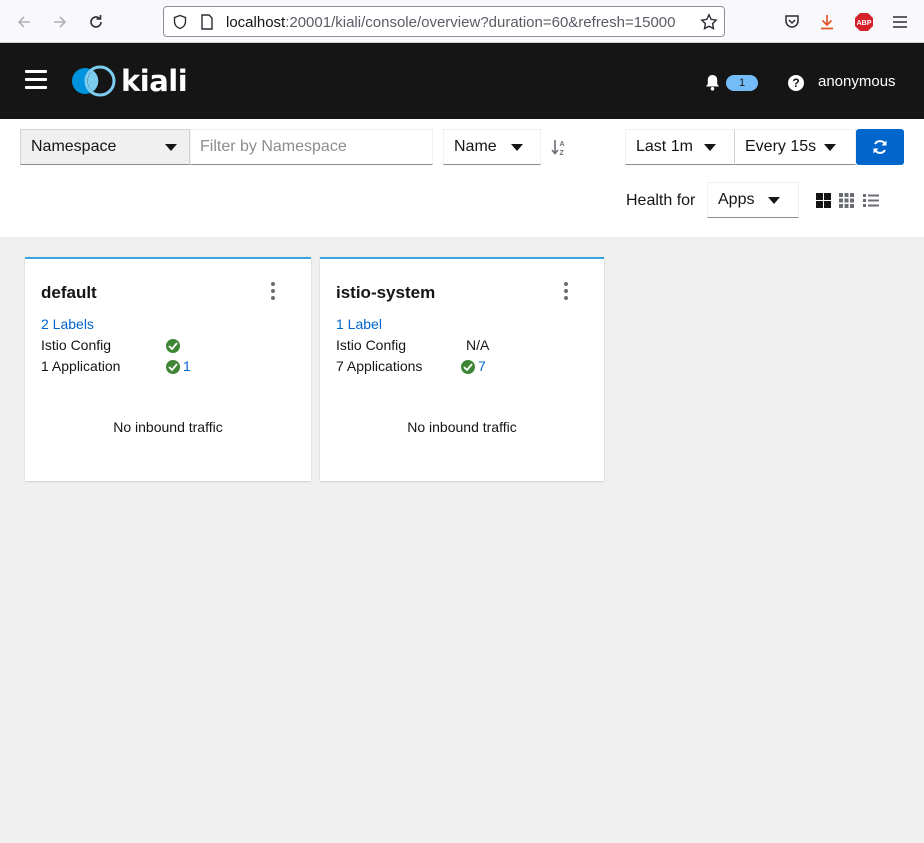 This screenshot has height=843, width=924. I want to click on masthead: kiali 1 ? anonymous, so click(462, 81).